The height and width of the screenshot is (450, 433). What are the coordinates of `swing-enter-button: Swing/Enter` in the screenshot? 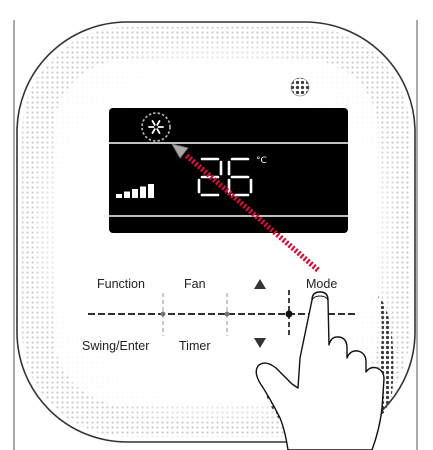 It's located at (115, 346).